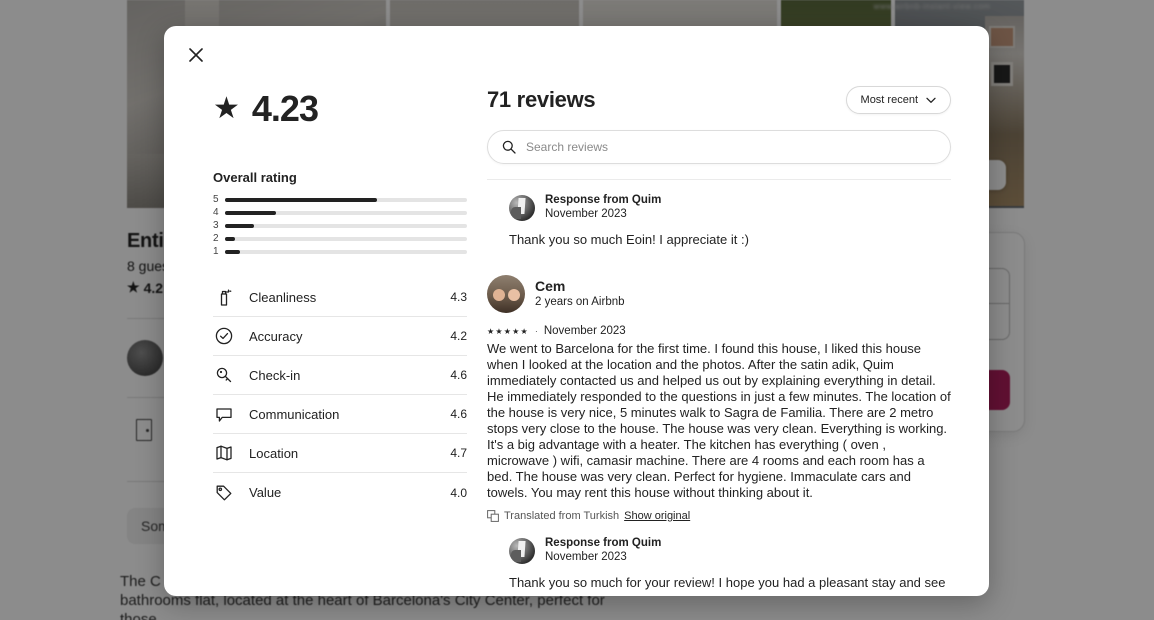  Describe the element at coordinates (509, 147) in the screenshot. I see `search-icon` at that location.